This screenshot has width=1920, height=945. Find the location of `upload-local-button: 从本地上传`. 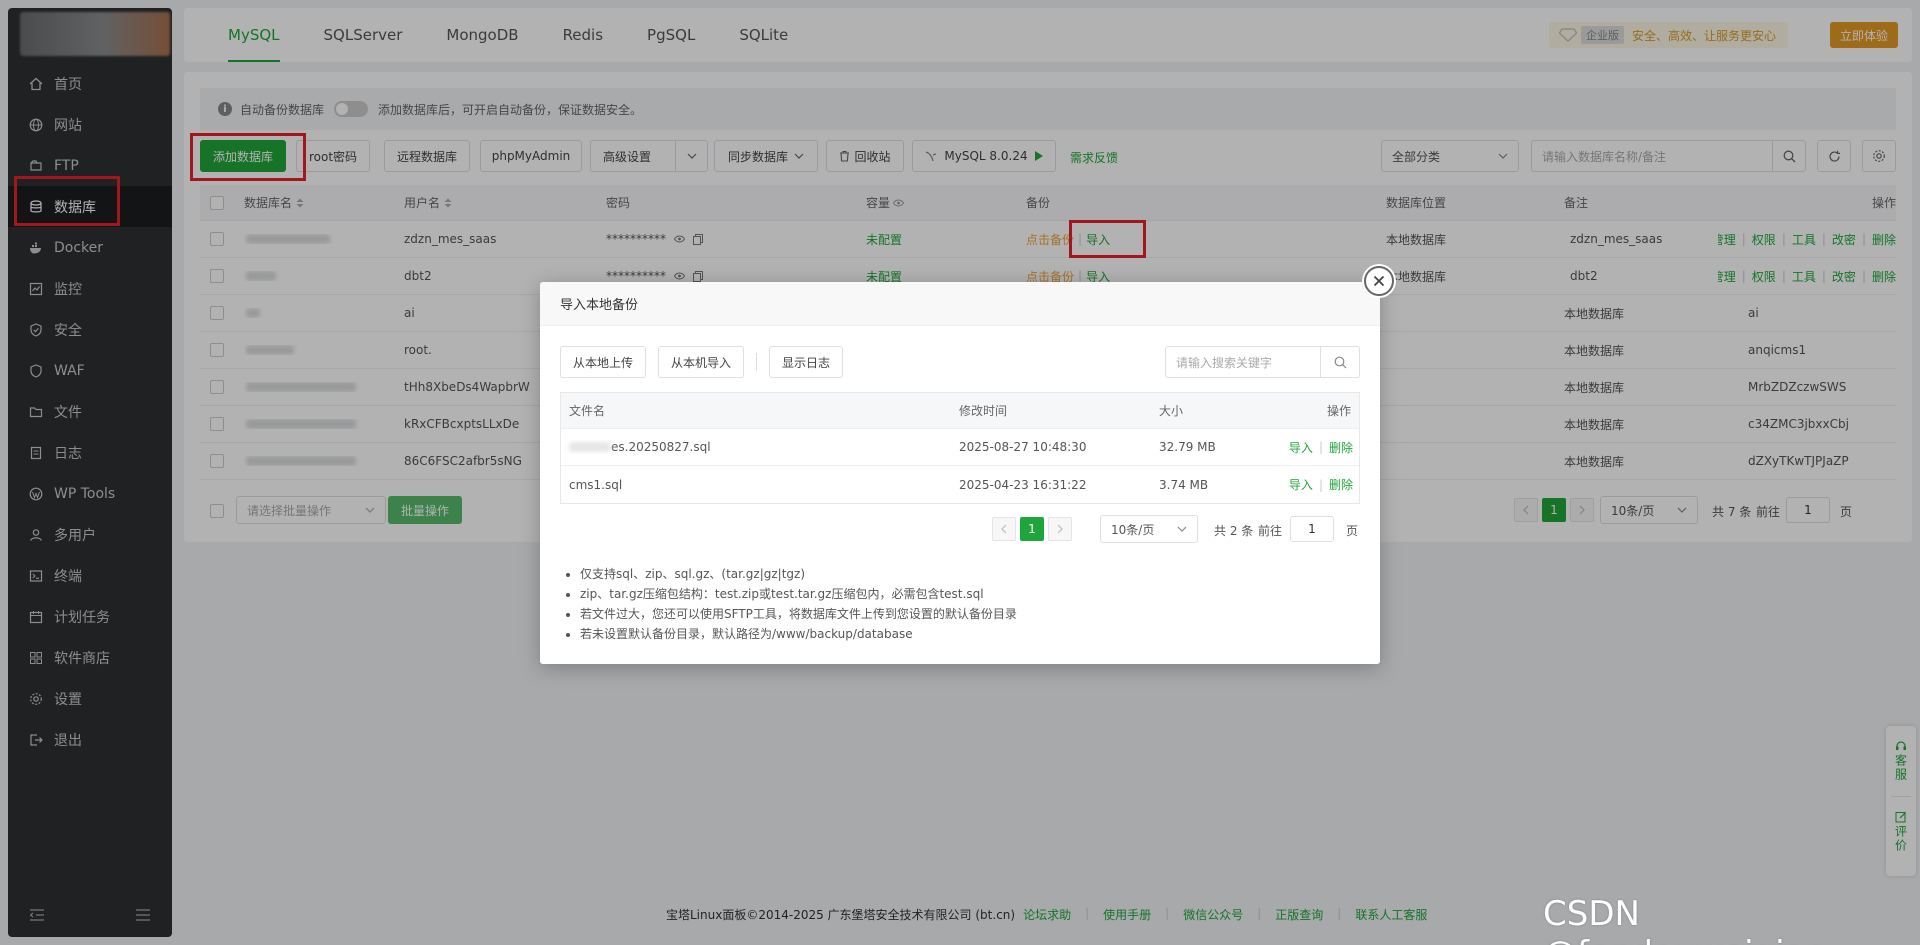

upload-local-button: 从本地上传 is located at coordinates (603, 362).